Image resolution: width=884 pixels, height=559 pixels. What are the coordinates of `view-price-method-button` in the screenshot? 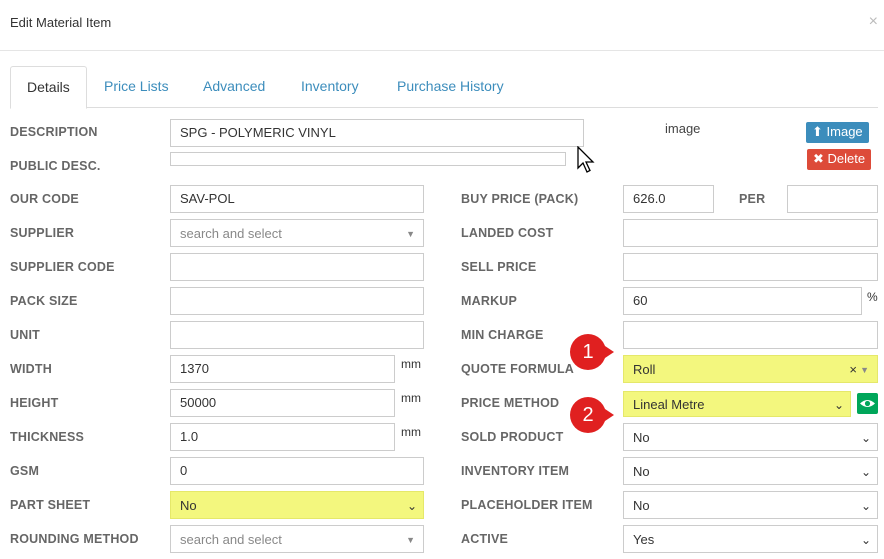 It's located at (867, 403).